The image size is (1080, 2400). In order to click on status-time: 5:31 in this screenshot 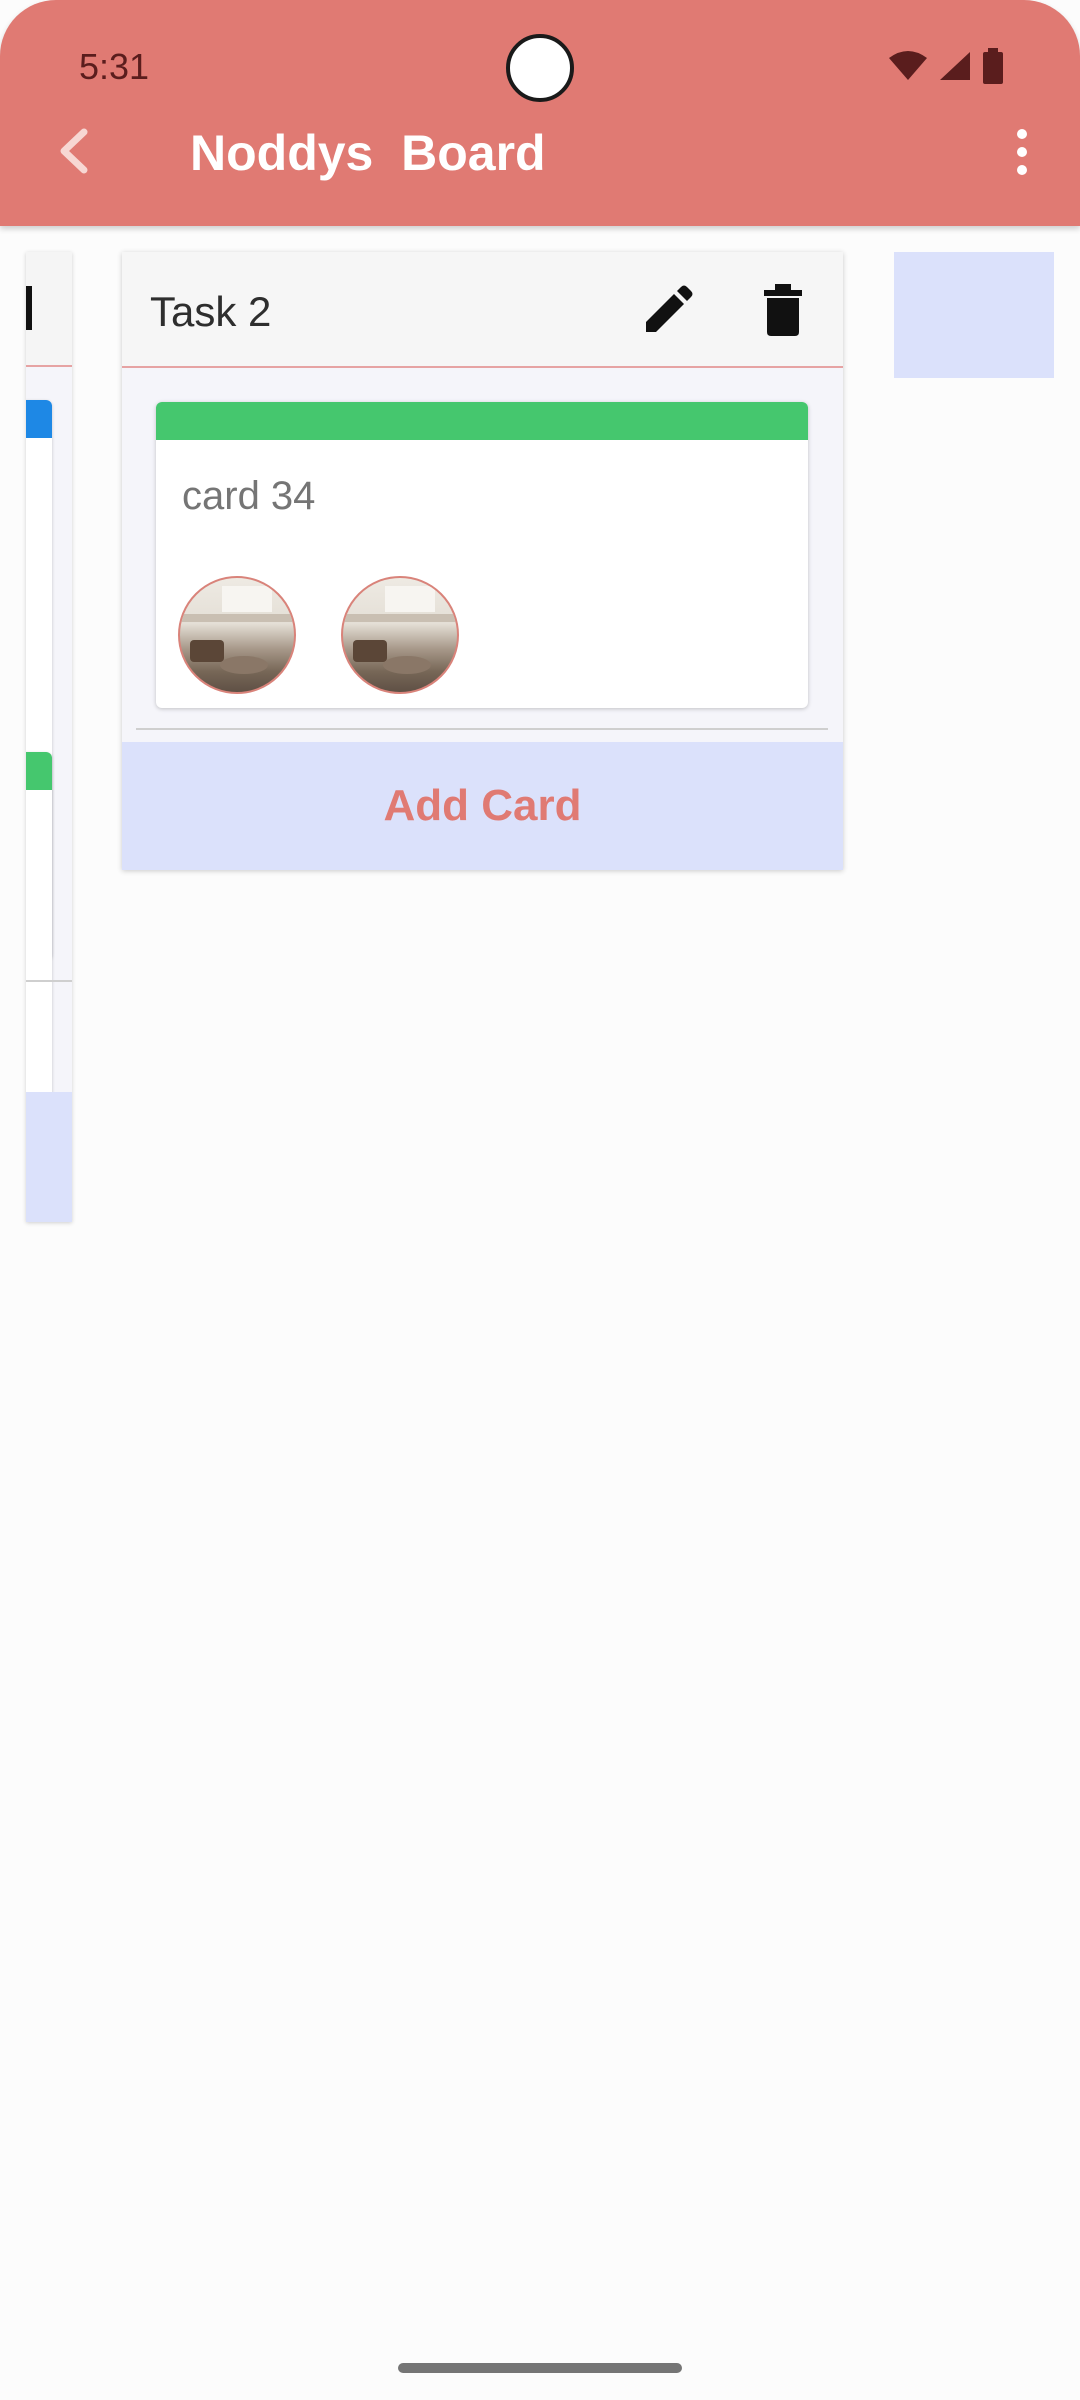, I will do `click(114, 66)`.